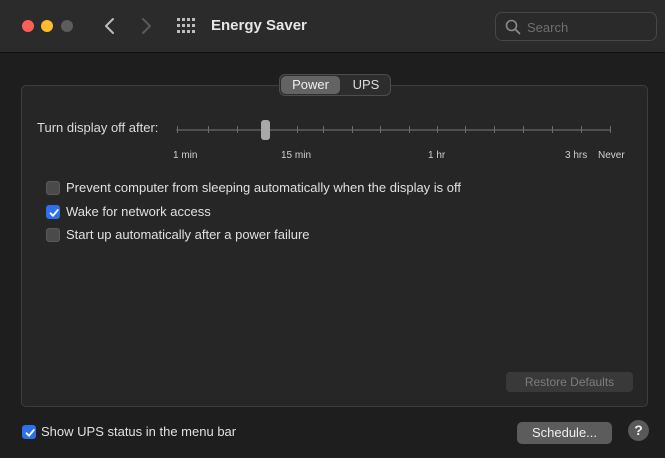 The width and height of the screenshot is (665, 458). What do you see at coordinates (53, 235) in the screenshot?
I see `auto-start-checkbox` at bounding box center [53, 235].